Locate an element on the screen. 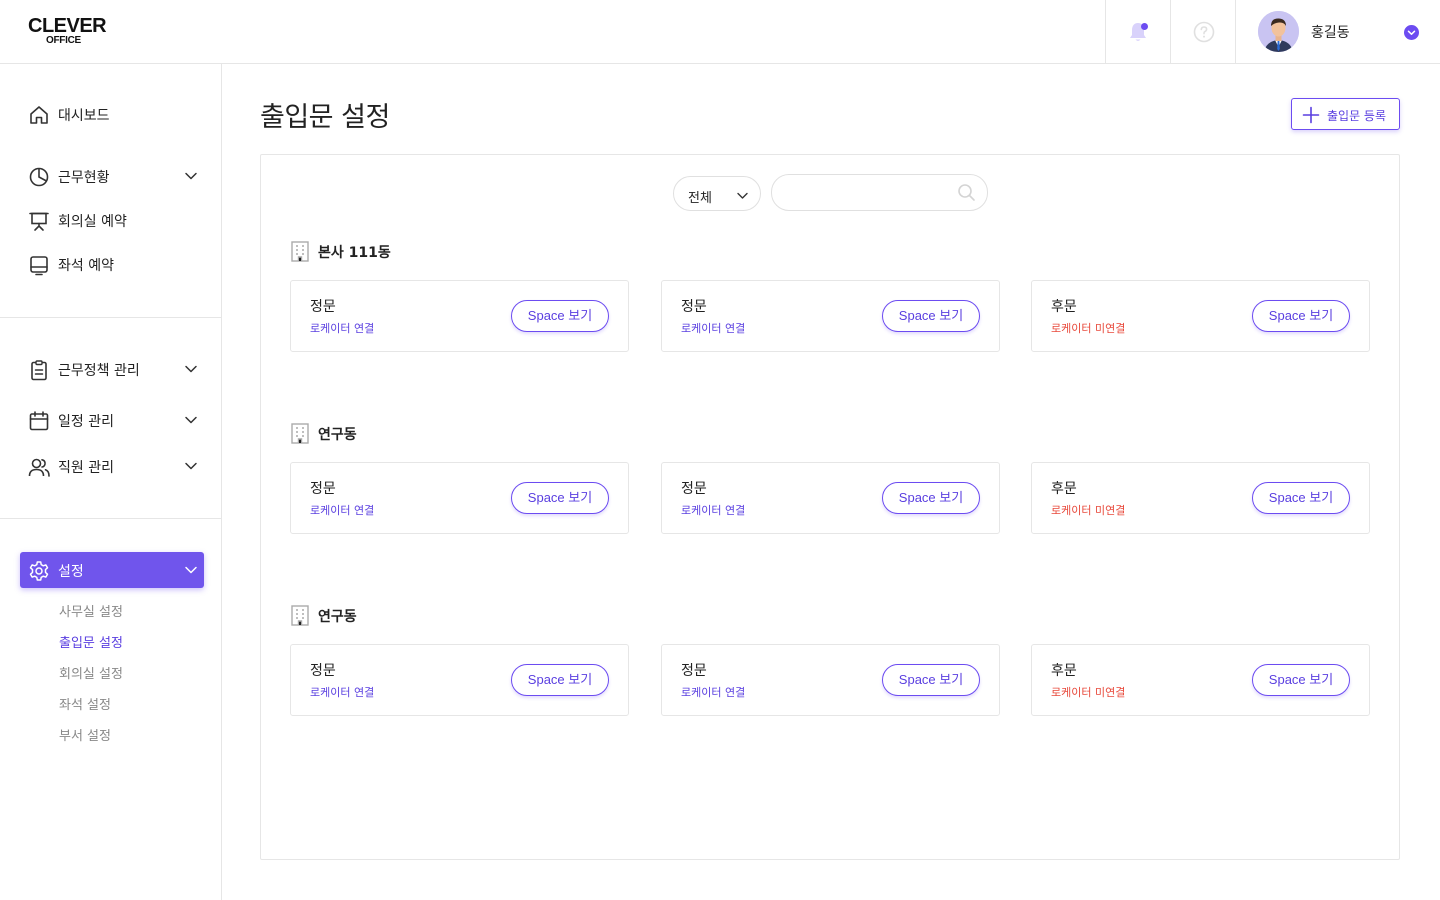  page-title: 출입문 설정 is located at coordinates (325, 117).